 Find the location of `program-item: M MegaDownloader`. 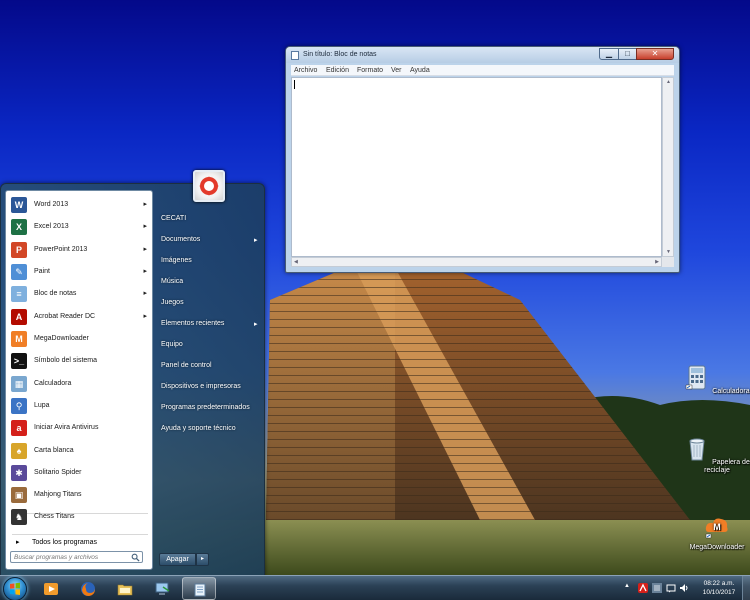

program-item: M MegaDownloader is located at coordinates (80, 339).